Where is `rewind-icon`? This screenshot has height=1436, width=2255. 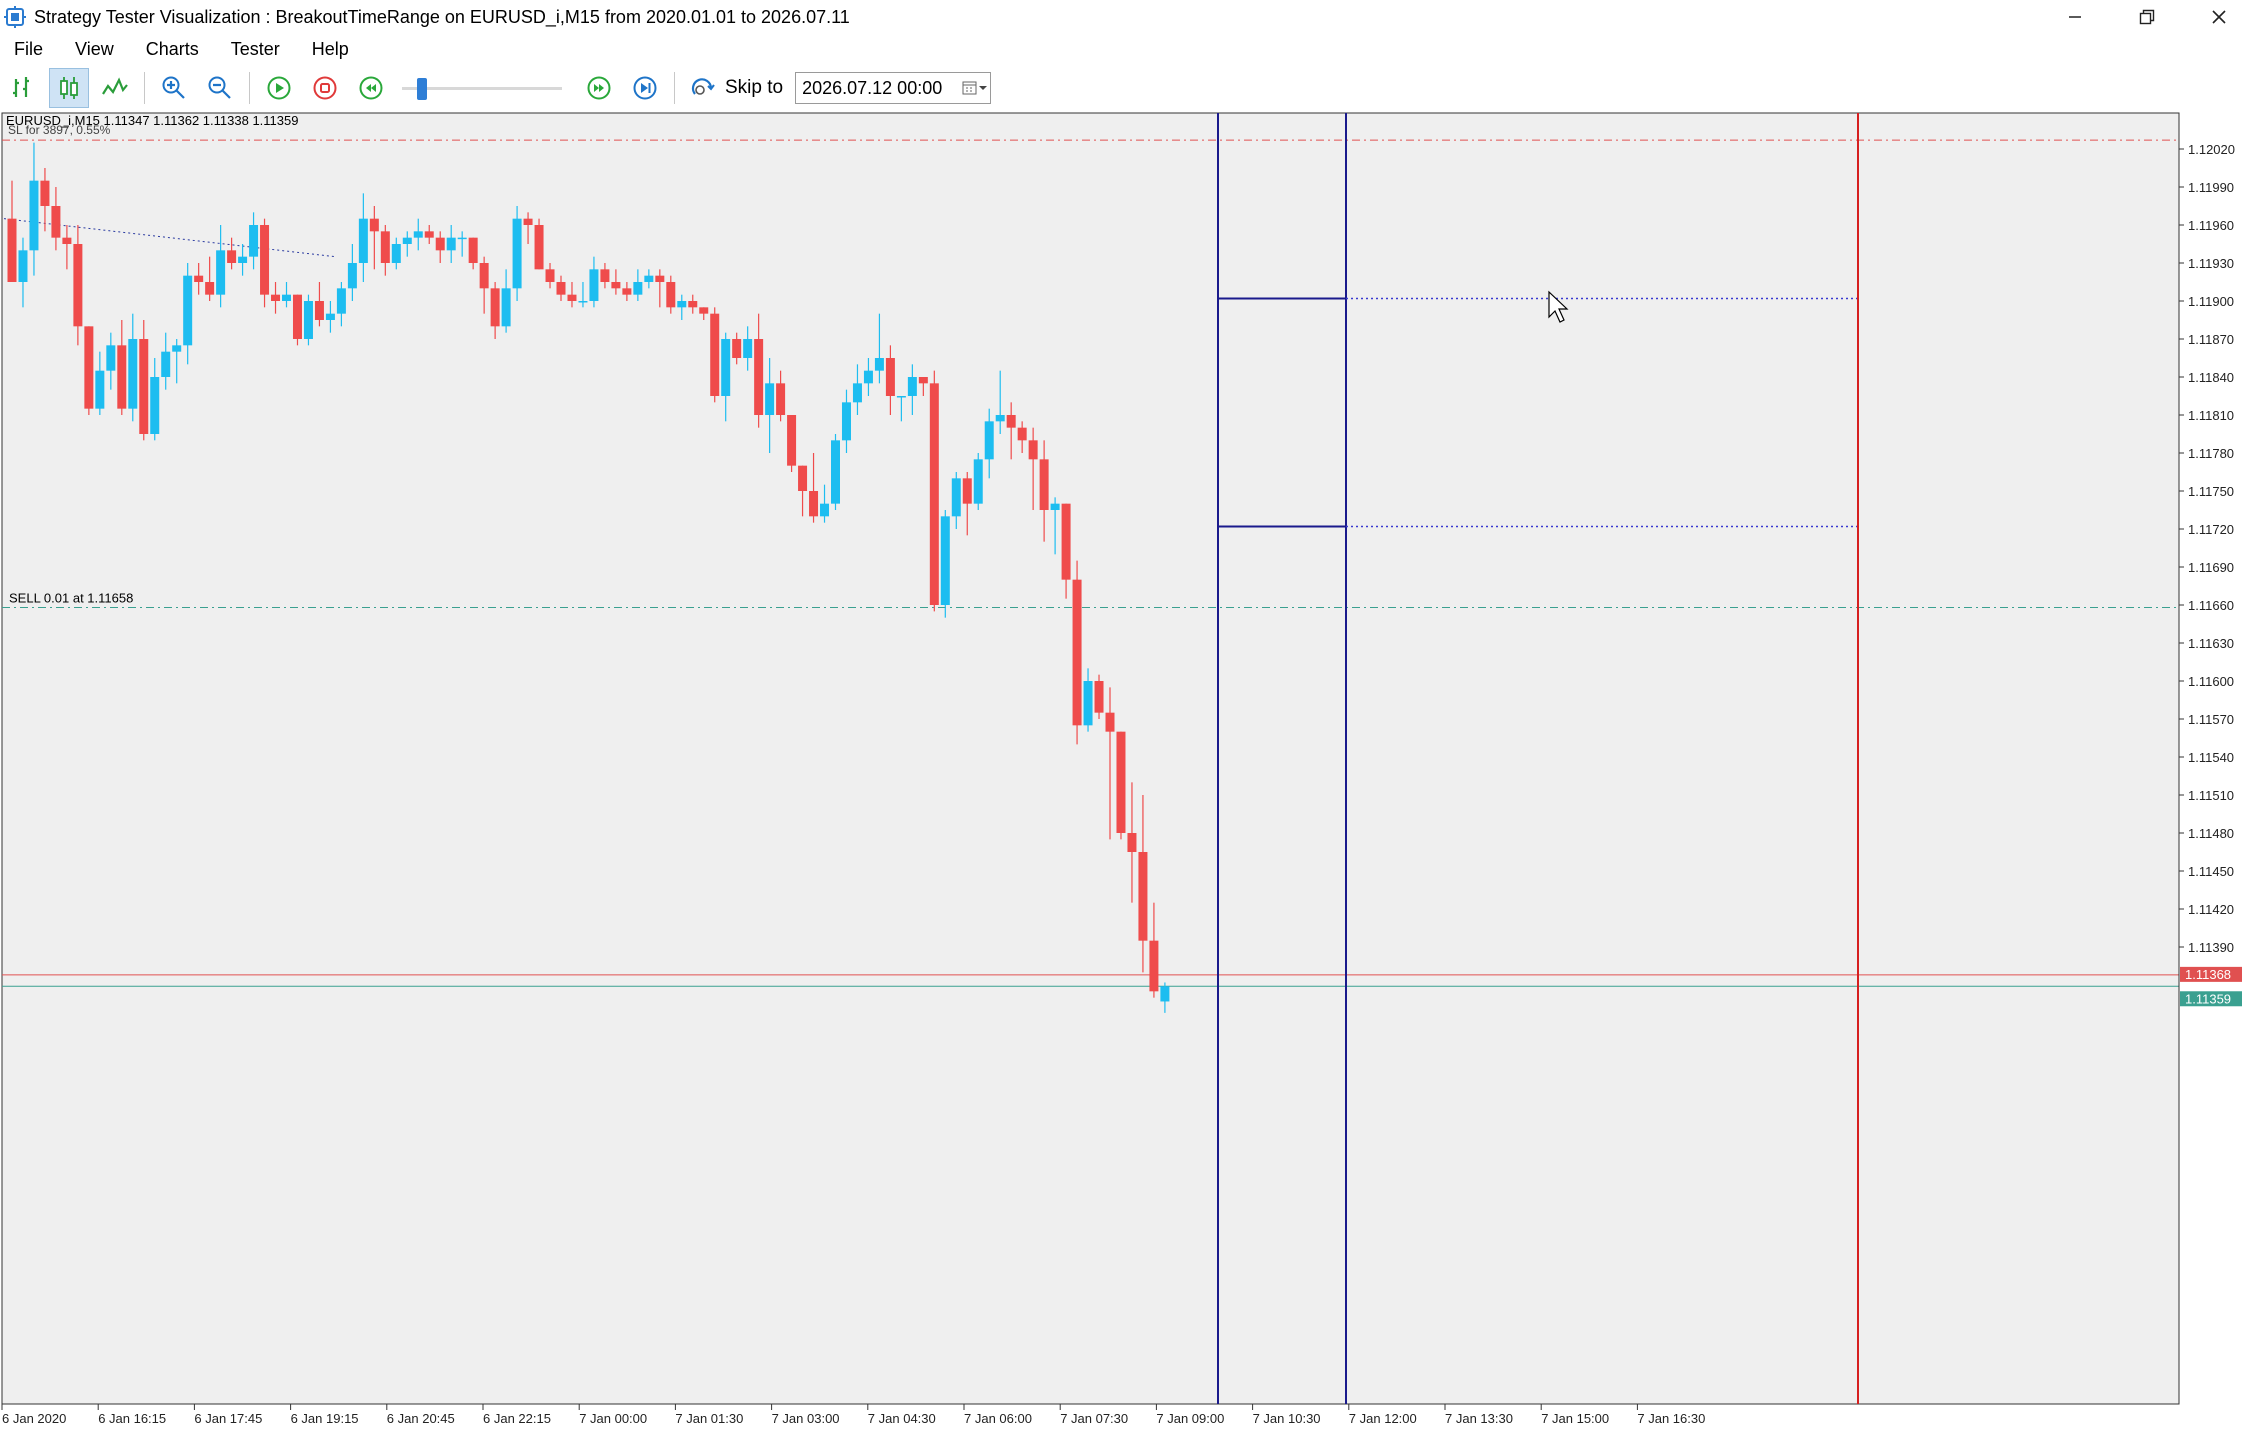 rewind-icon is located at coordinates (371, 88).